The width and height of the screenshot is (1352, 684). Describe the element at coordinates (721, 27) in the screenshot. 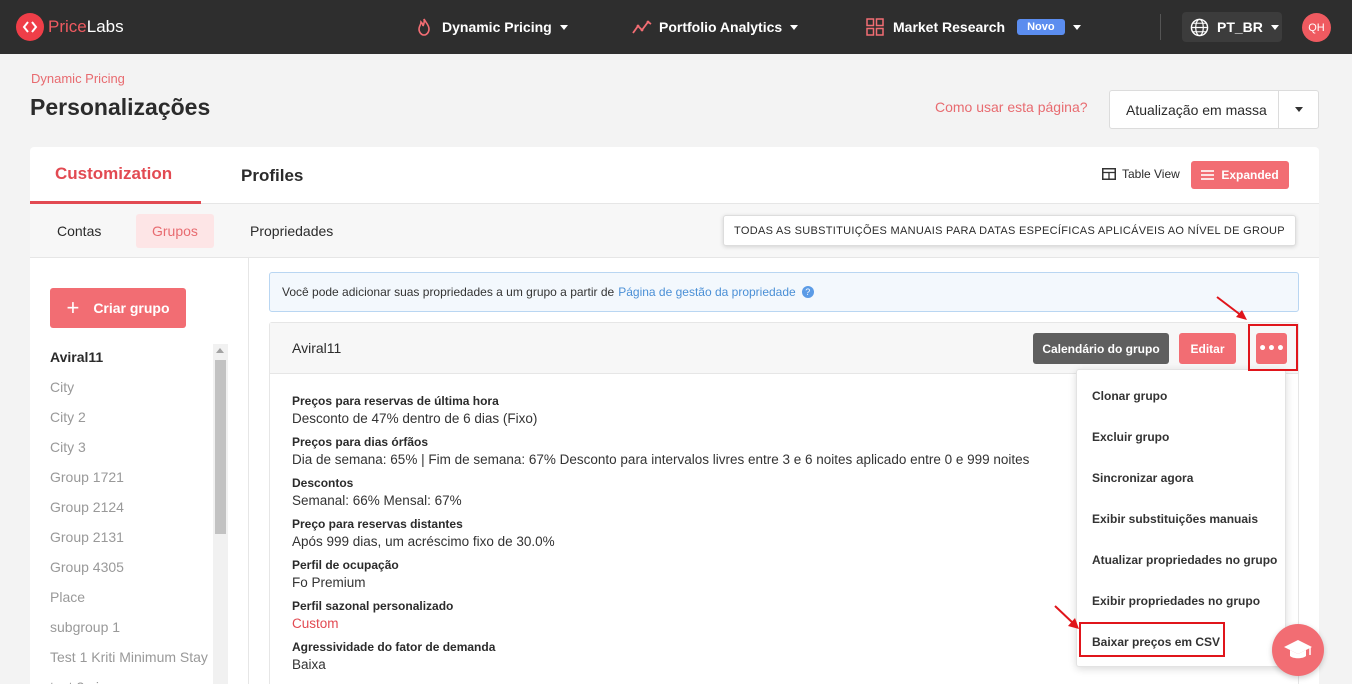

I see `nav-label: Portfolio Analytics` at that location.